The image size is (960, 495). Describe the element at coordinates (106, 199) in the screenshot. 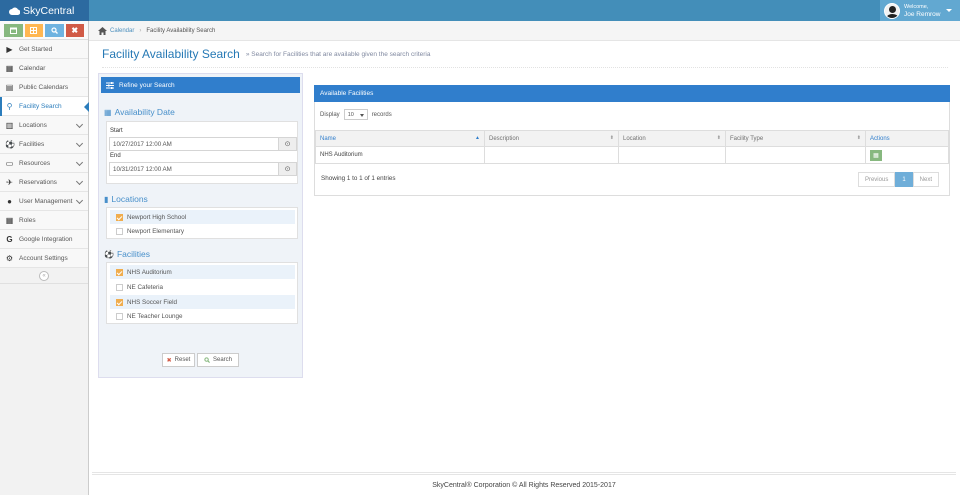

I see `building-icon: ▮` at that location.